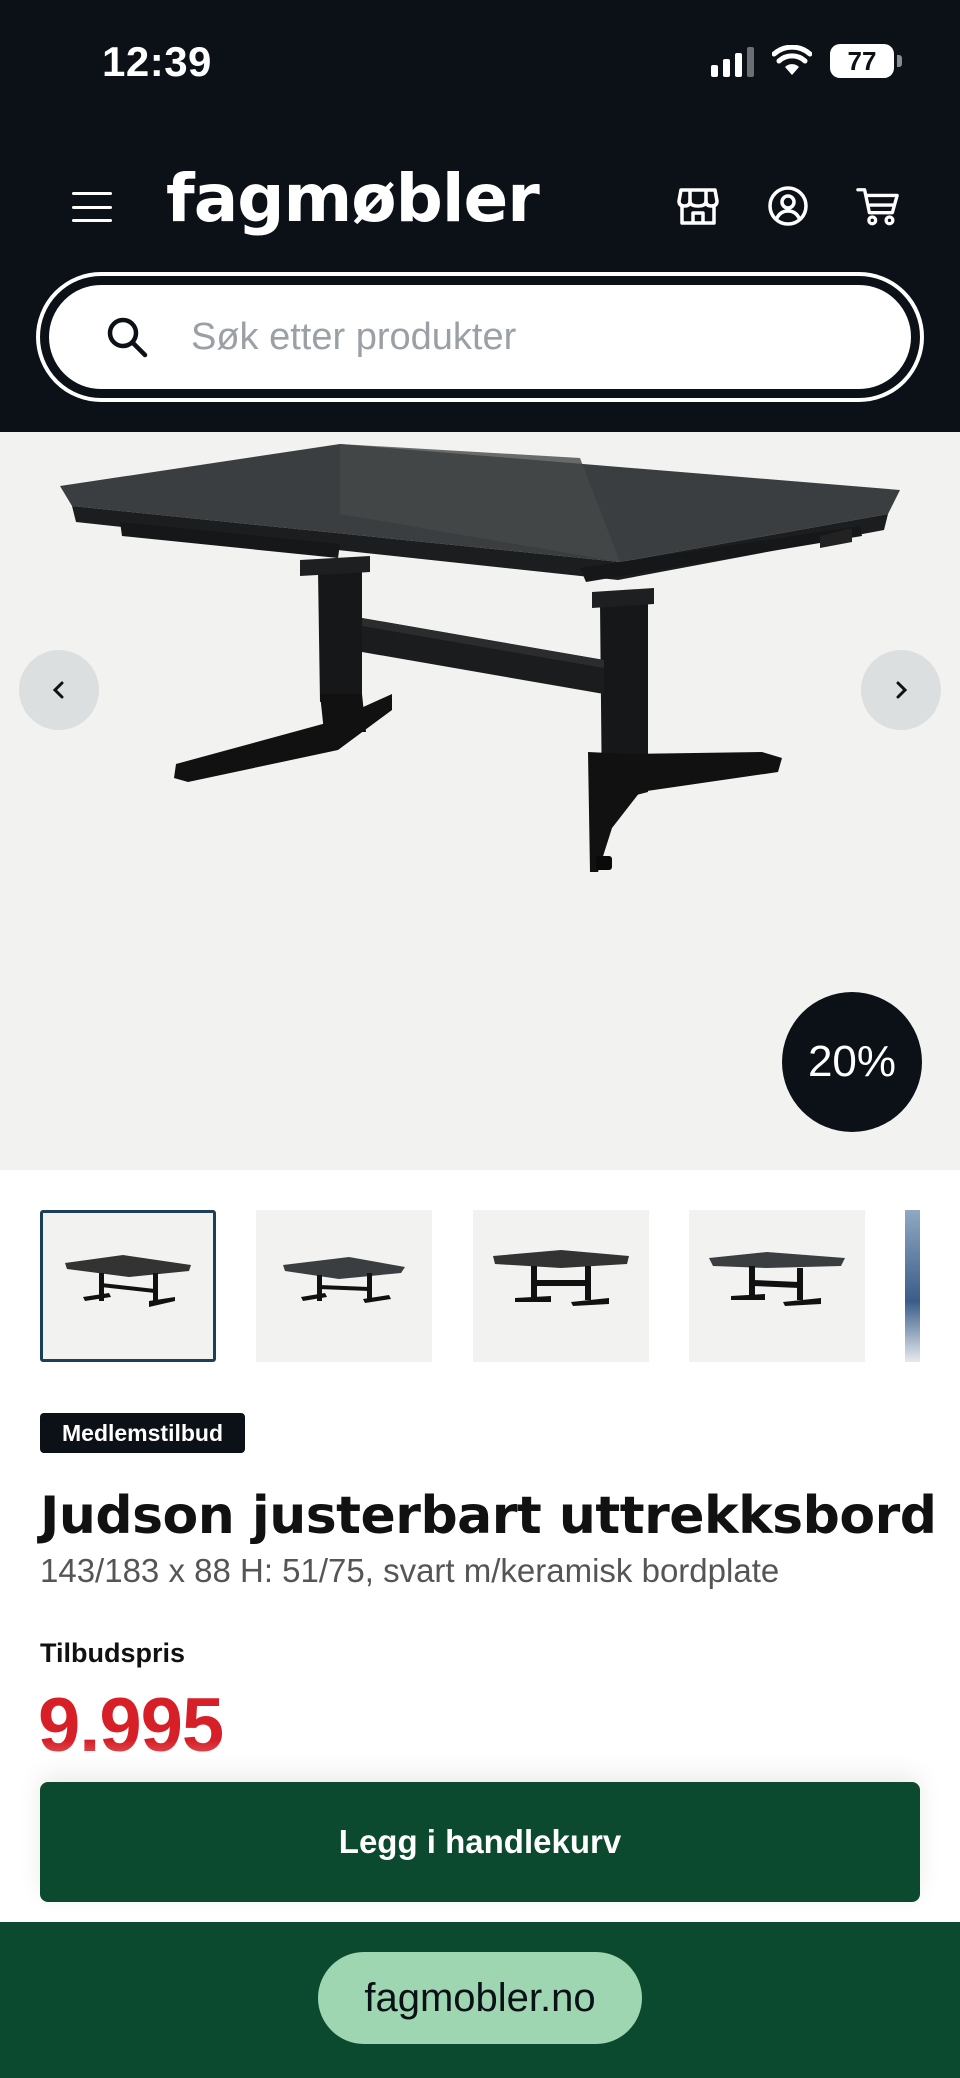  I want to click on chevron-right-icon, so click(902, 690).